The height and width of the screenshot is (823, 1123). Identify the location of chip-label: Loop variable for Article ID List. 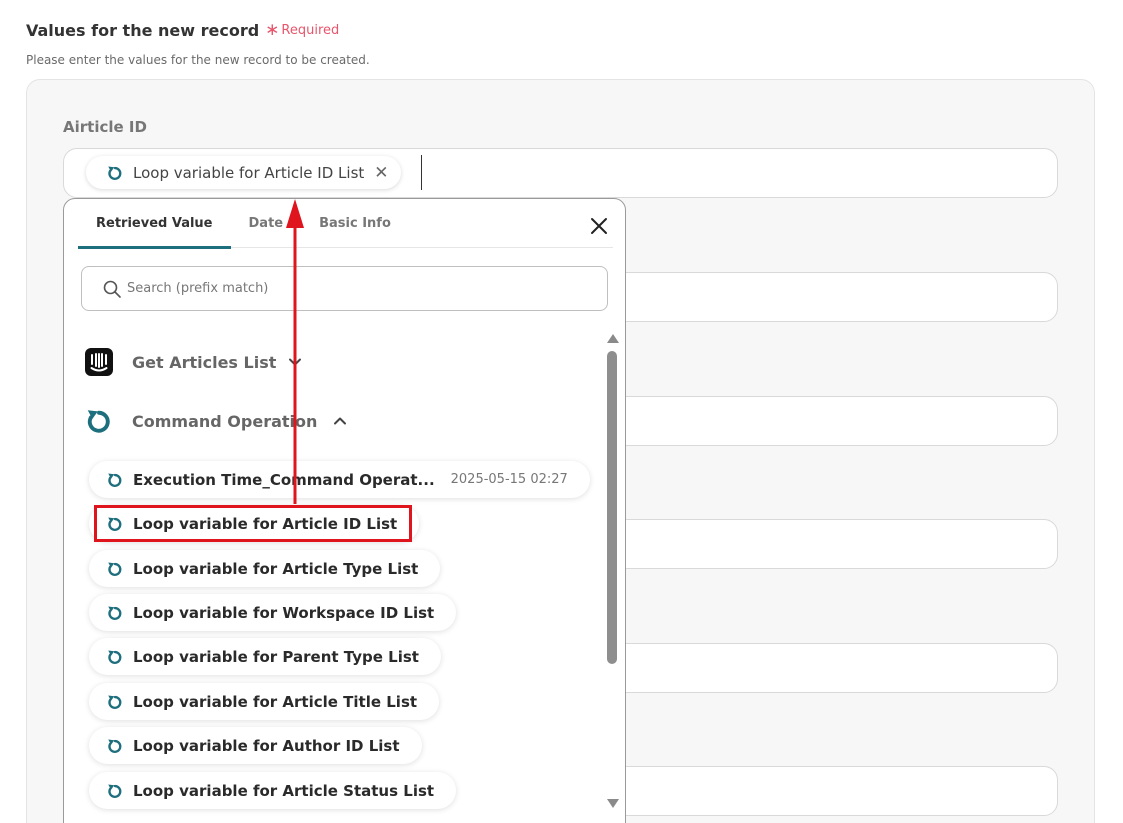
(249, 172).